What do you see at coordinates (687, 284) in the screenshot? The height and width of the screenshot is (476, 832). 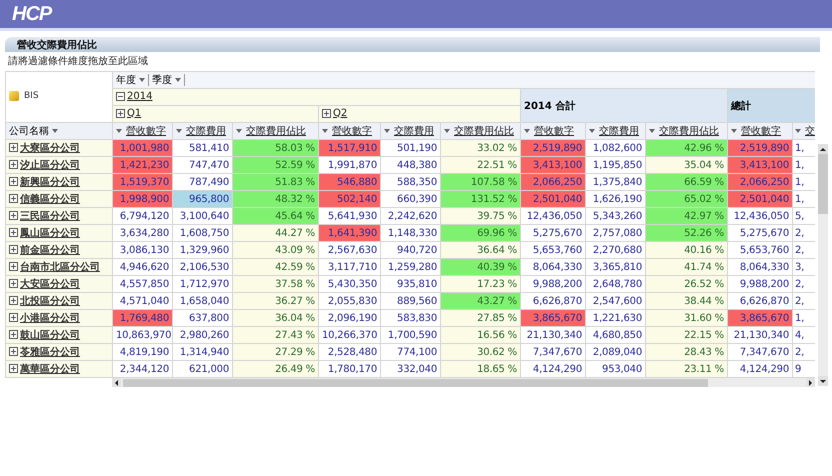 I see `table-cell: 26.52 %` at bounding box center [687, 284].